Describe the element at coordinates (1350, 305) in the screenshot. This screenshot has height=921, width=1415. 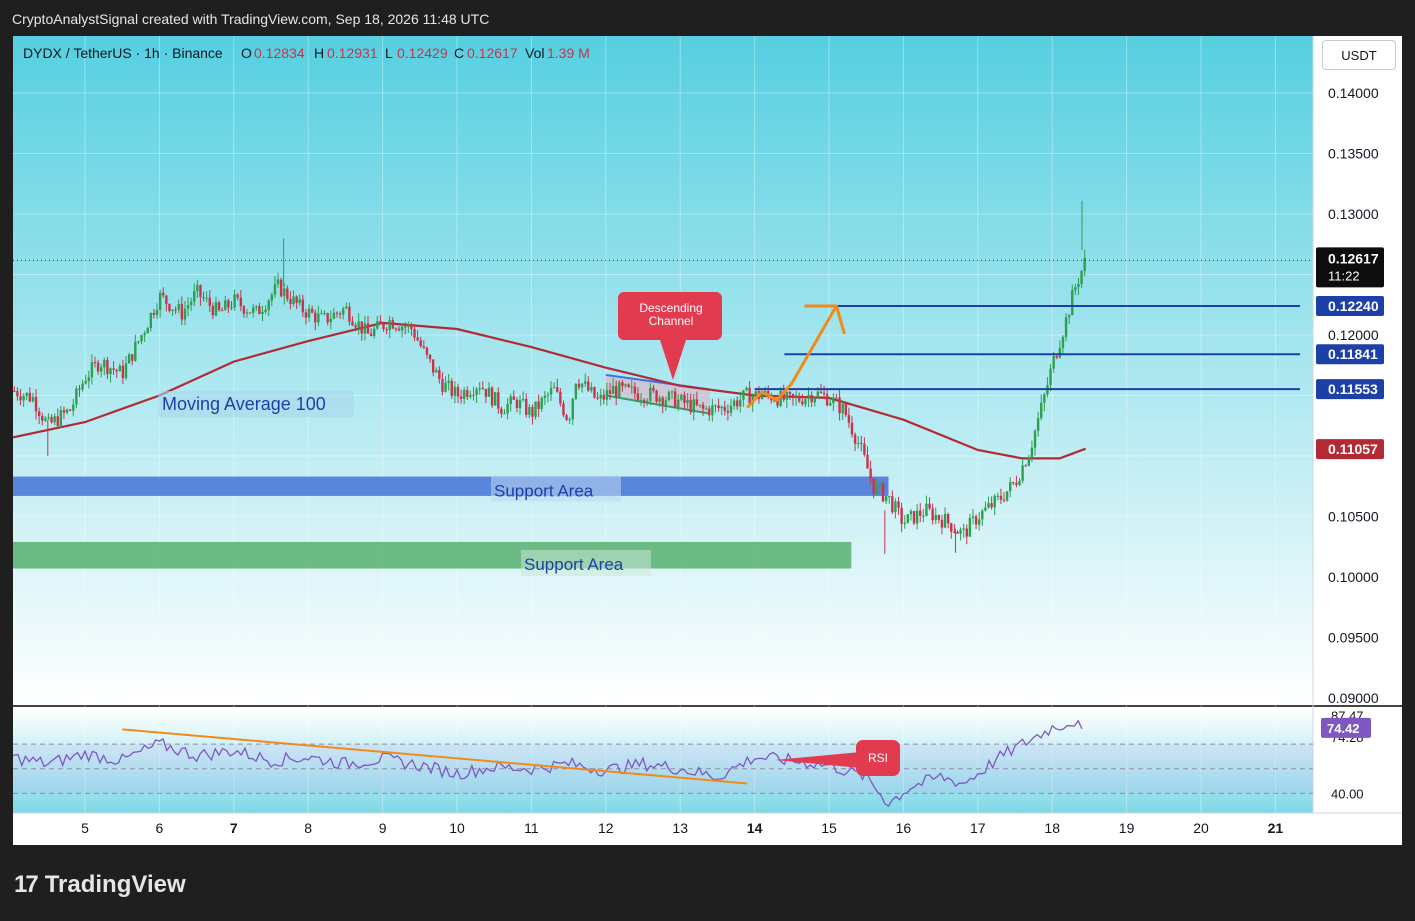
I see `level-price-tag: 0.12240` at that location.